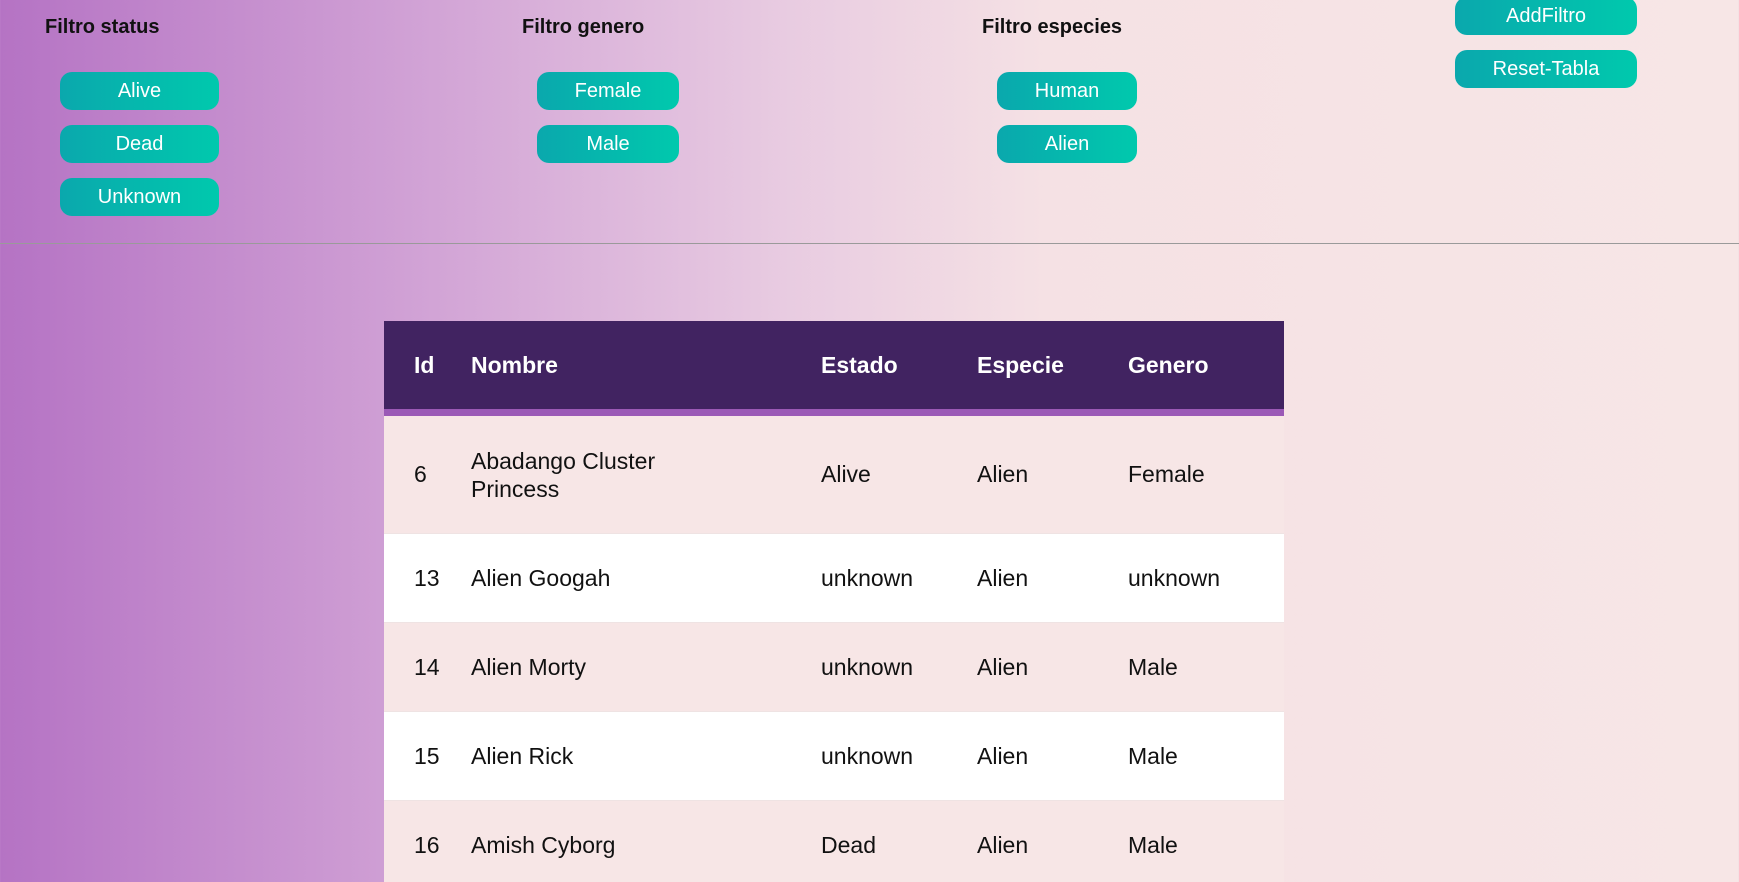 The width and height of the screenshot is (1739, 882). Describe the element at coordinates (139, 91) in the screenshot. I see `status-alive-button: Alive` at that location.